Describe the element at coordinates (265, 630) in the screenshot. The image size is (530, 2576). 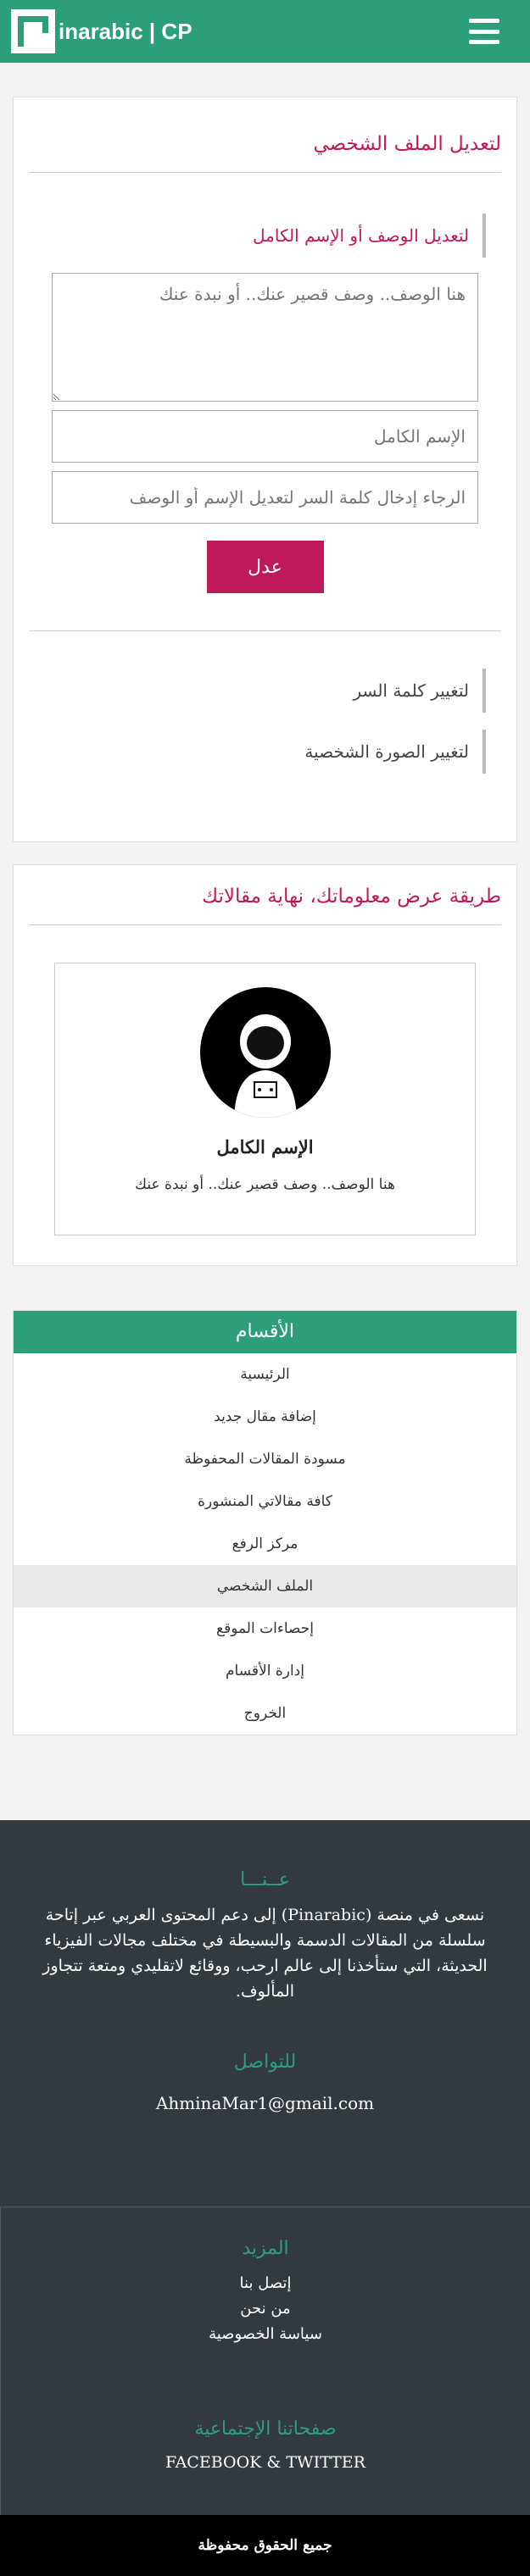
I see `divider` at that location.